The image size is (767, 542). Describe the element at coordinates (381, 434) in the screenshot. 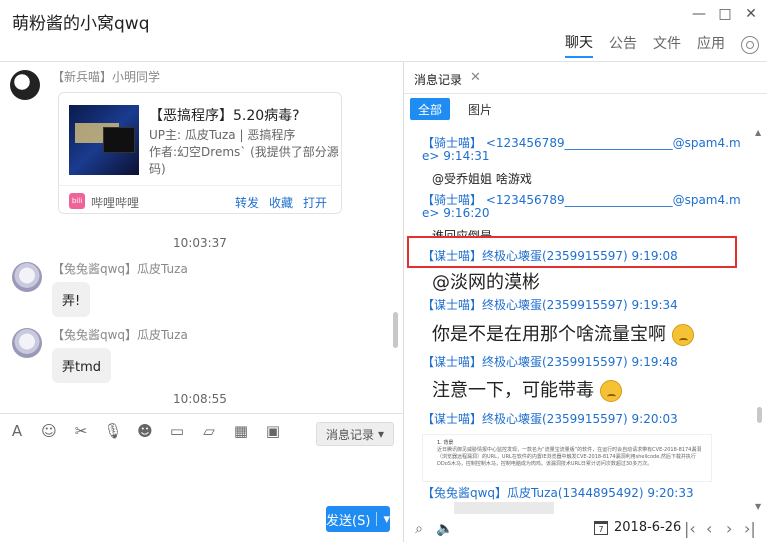

I see `dropdown-arrow-icon: ▾` at that location.